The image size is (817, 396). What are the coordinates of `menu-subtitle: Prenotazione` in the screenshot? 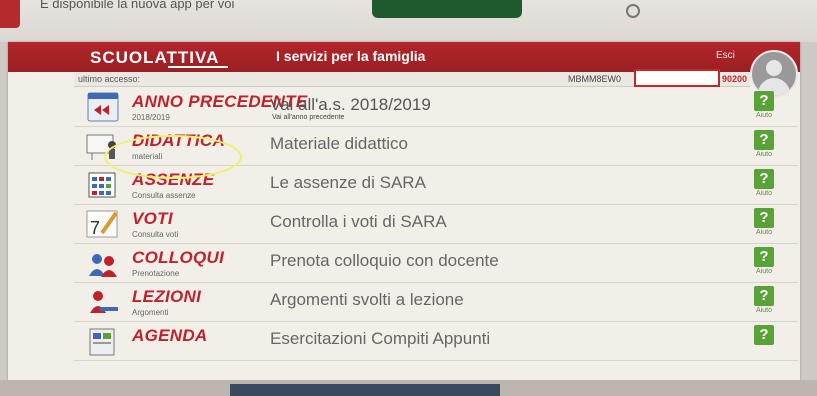 It's located at (156, 273).